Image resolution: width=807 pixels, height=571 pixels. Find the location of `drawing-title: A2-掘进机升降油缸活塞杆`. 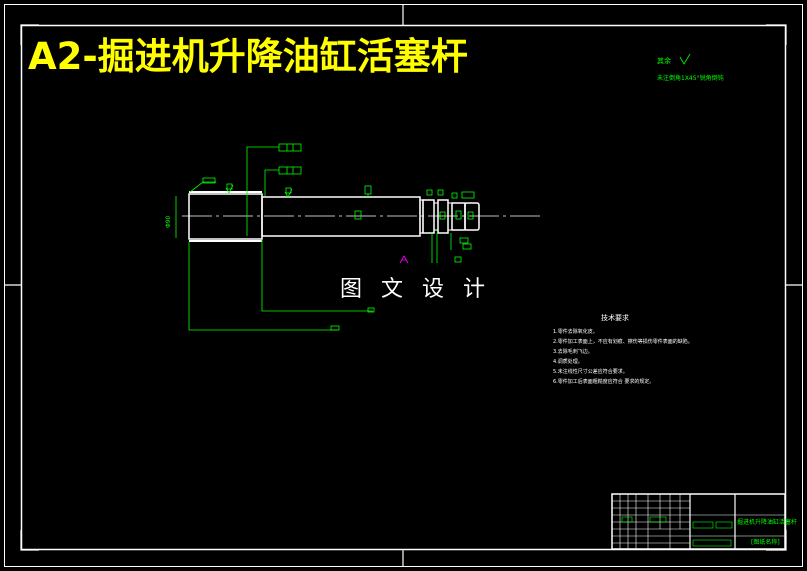

drawing-title: A2-掘进机升降油缸活塞杆 is located at coordinates (248, 56).